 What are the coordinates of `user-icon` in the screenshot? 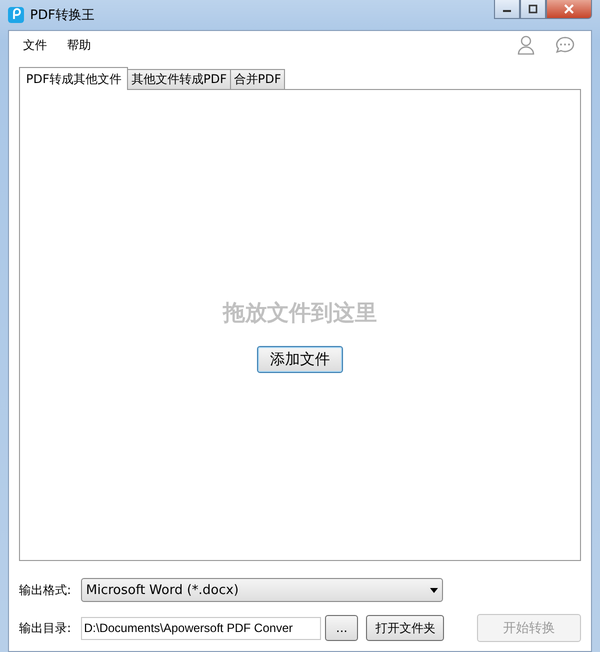 It's located at (526, 45).